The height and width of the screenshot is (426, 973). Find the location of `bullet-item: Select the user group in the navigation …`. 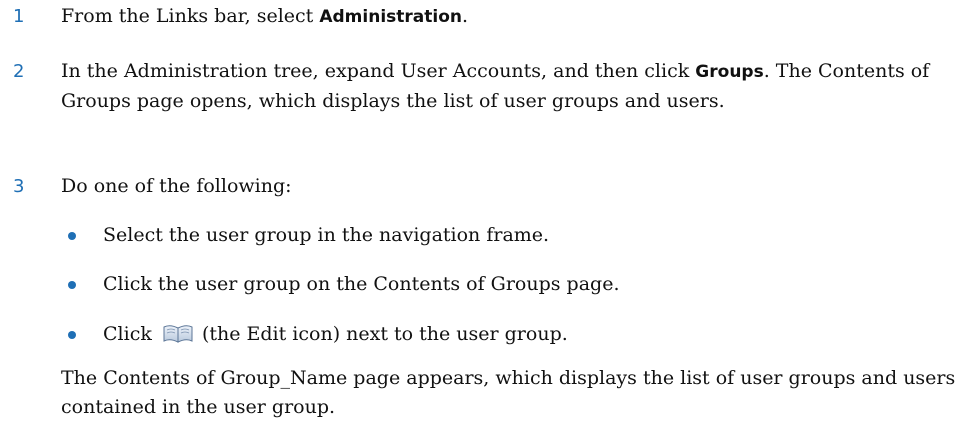

bullet-item: Select the user group in the navigation … is located at coordinates (486, 235).